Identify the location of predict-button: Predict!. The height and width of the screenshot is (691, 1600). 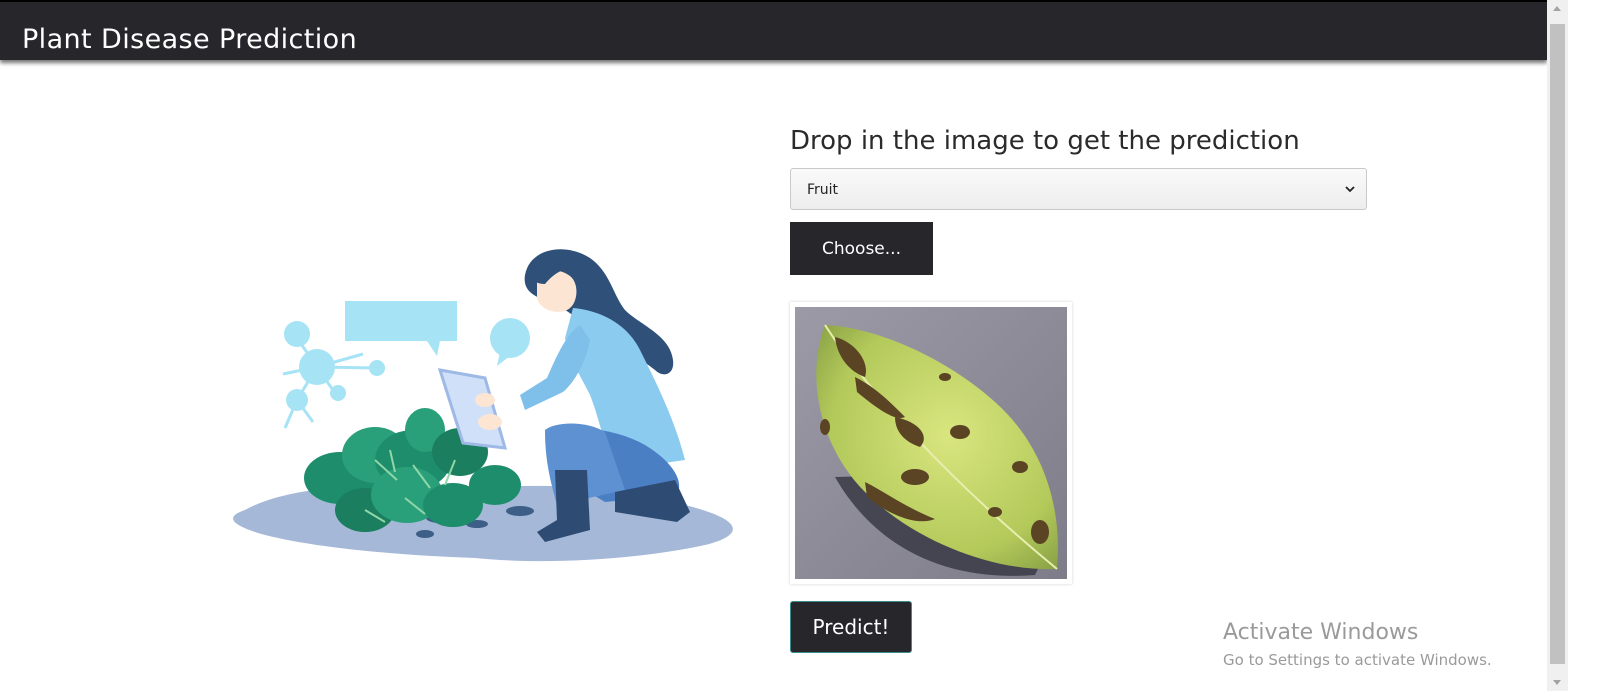
(851, 627).